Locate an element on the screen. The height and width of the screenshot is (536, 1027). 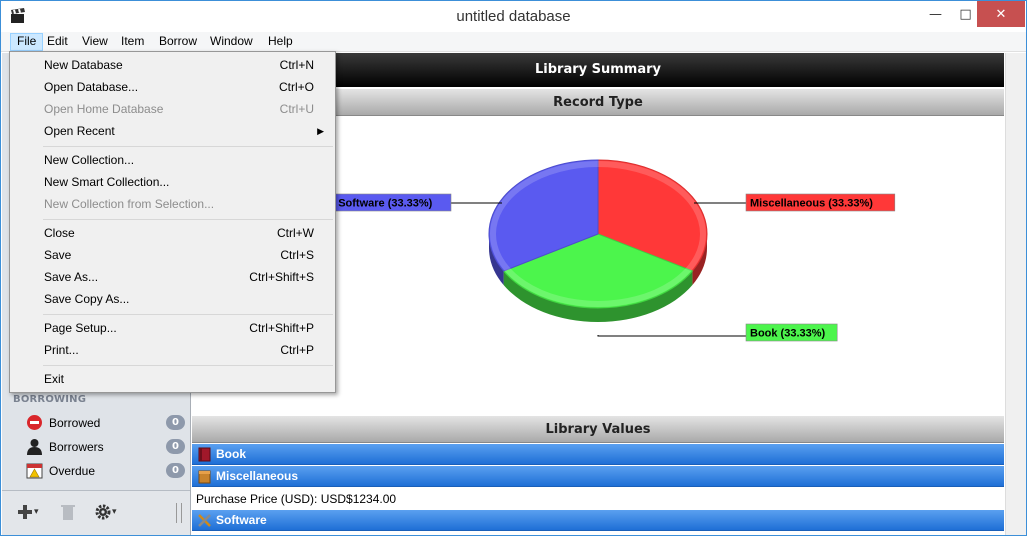
box-icon is located at coordinates (204, 477).